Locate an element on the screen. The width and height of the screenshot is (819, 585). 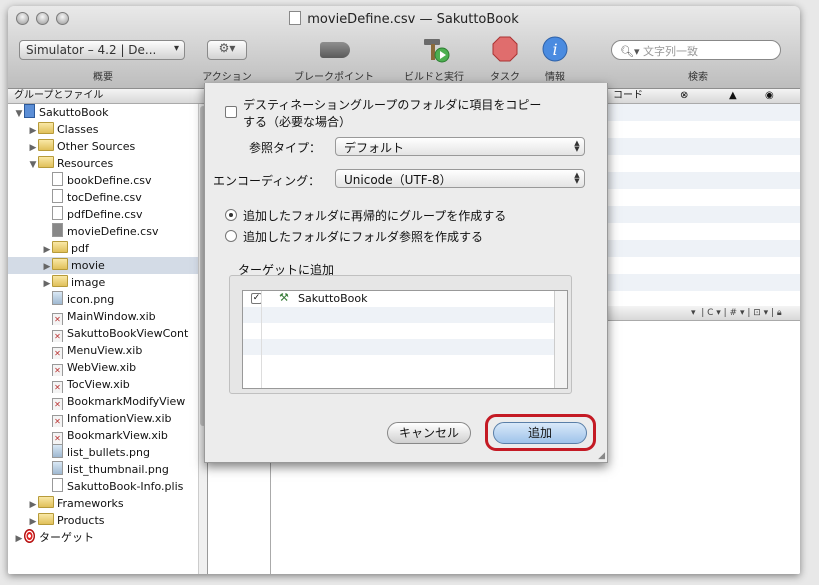
gear-icon: ⚙▾ is located at coordinates (227, 48).